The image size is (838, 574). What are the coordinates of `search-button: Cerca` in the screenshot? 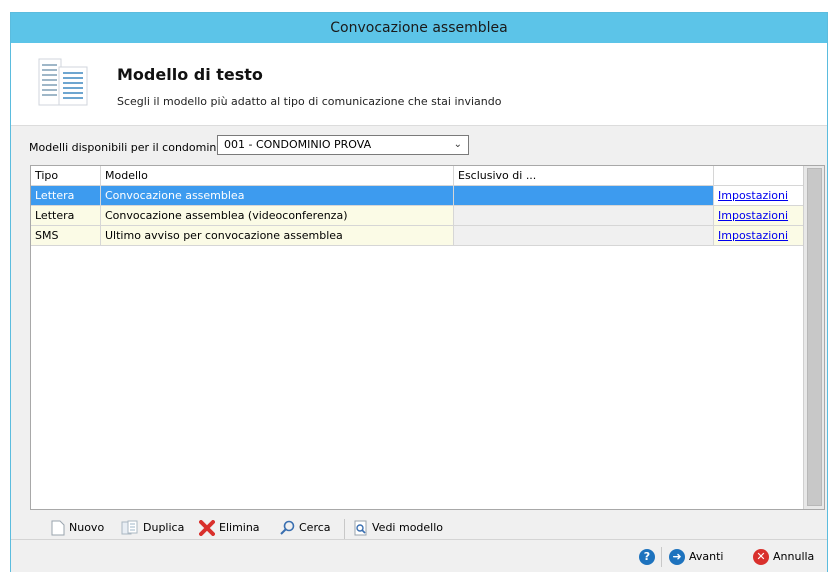 It's located at (305, 528).